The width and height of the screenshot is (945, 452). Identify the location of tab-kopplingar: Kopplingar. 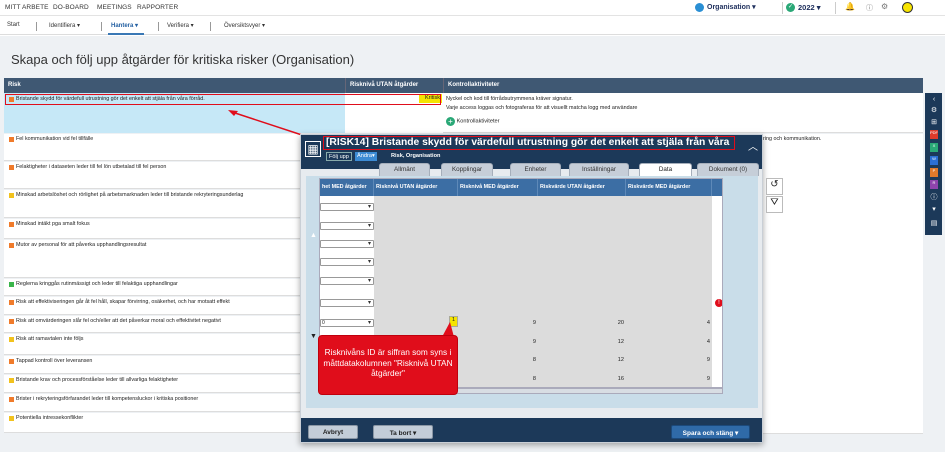
(467, 169).